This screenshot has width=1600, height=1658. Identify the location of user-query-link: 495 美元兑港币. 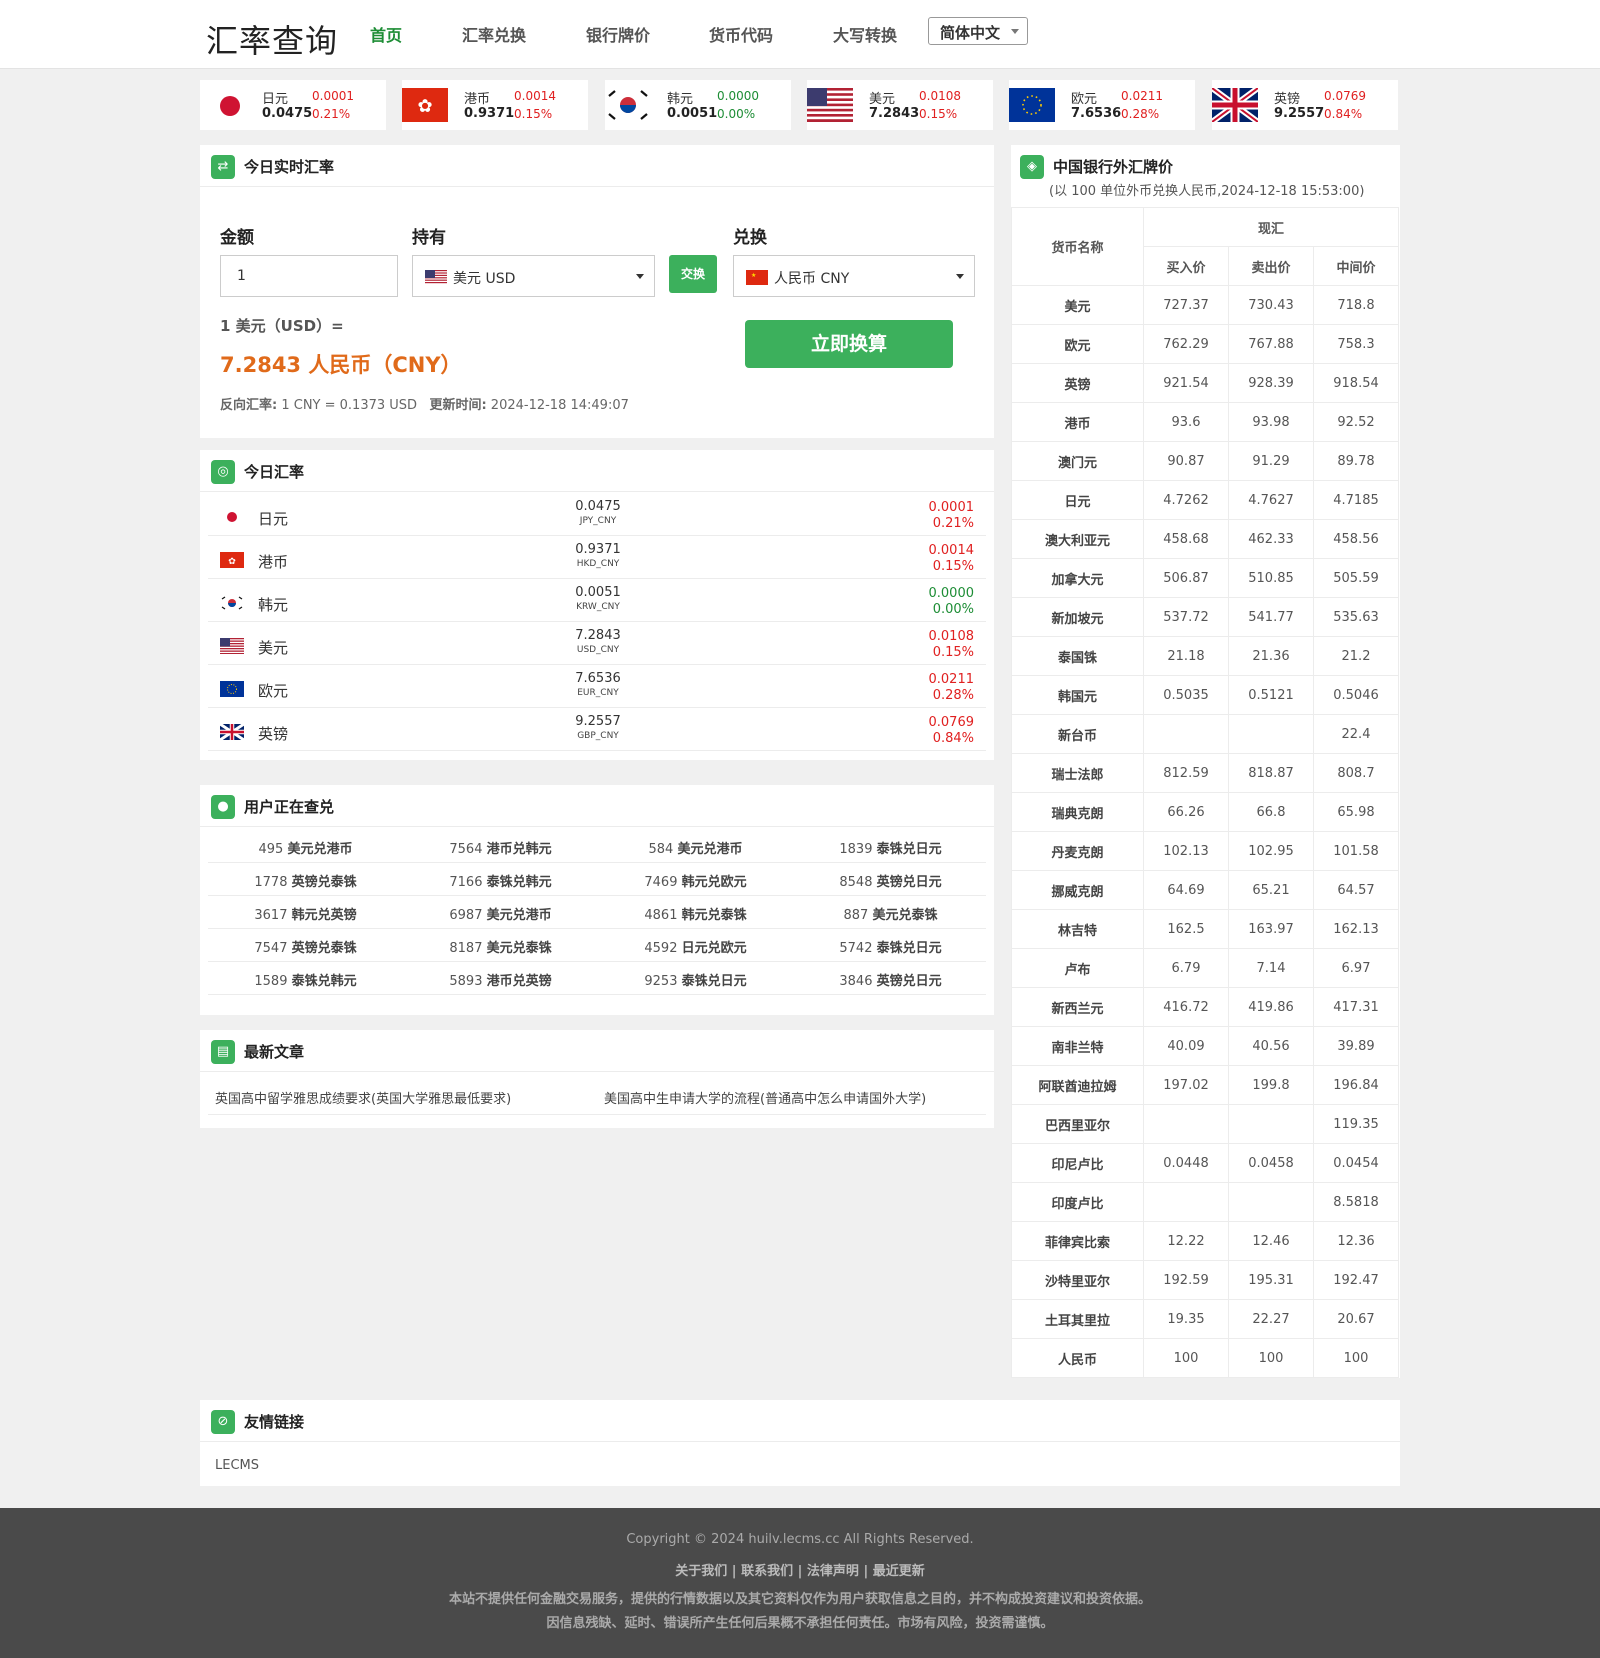
(305, 847).